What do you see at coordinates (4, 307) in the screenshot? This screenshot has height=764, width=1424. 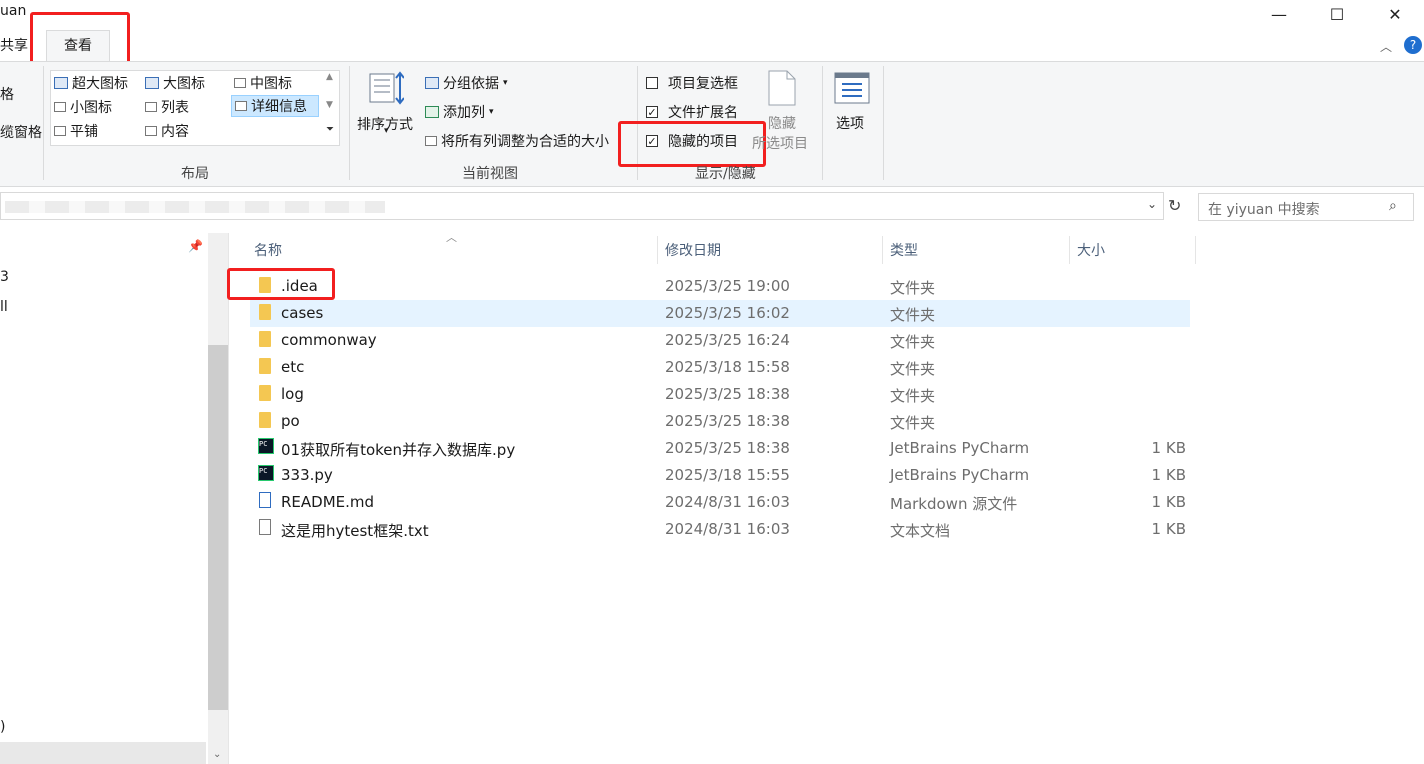 I see `nav-item: ll` at bounding box center [4, 307].